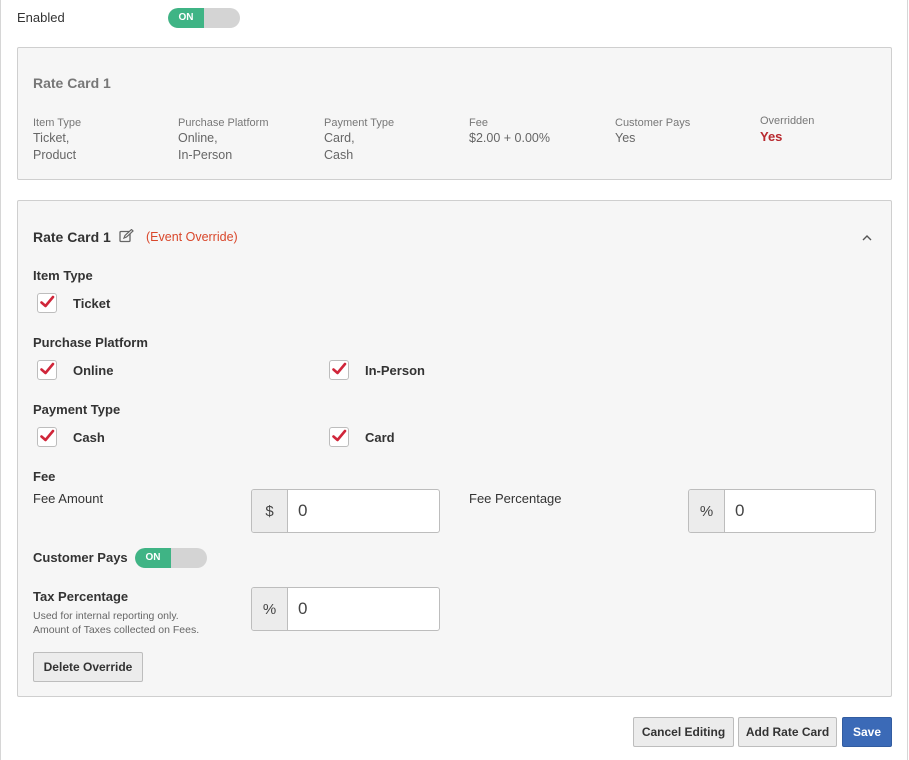 The image size is (909, 760). I want to click on checkbox-cash: Cash, so click(71, 437).